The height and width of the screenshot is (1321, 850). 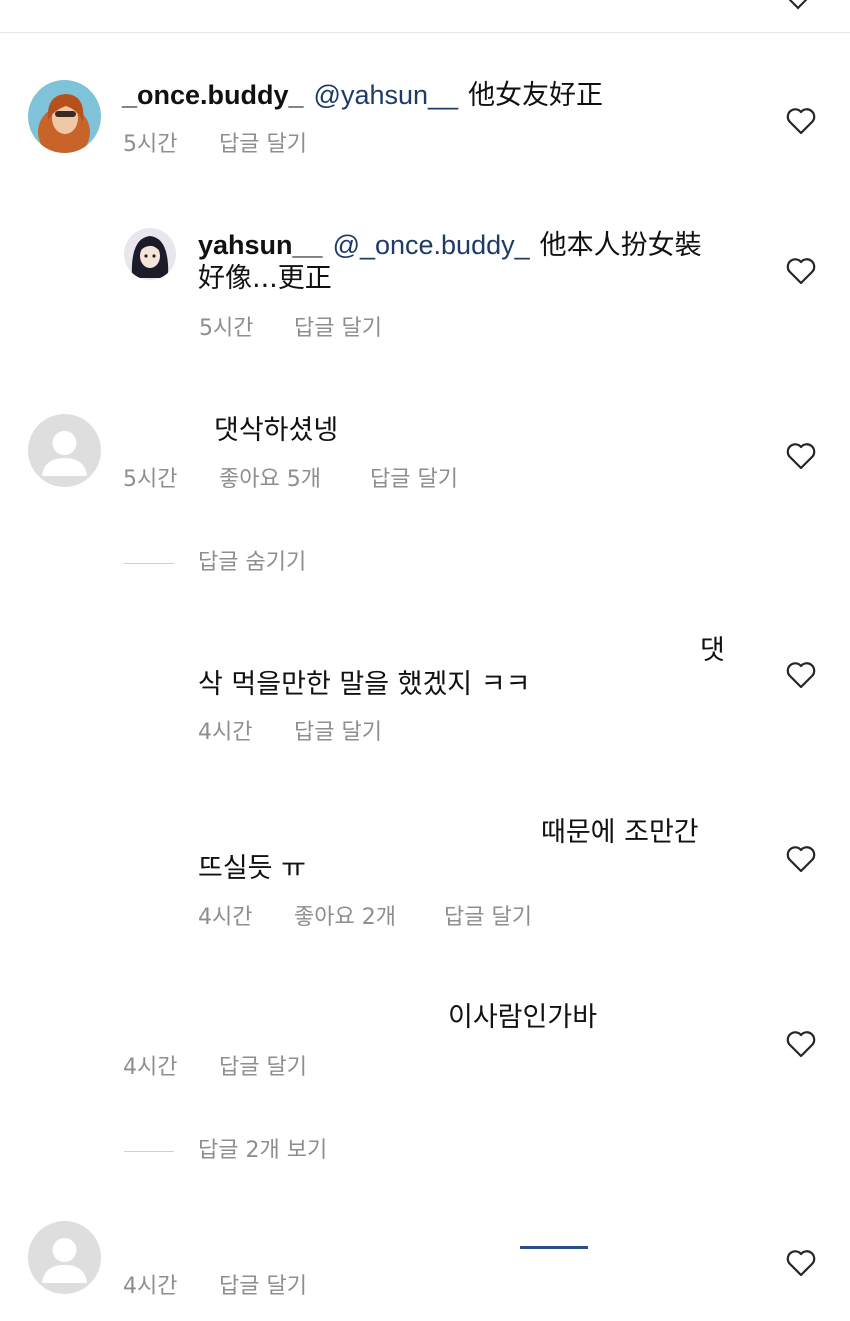 I want to click on mention-link: @_once.buddy_, so click(x=431, y=245).